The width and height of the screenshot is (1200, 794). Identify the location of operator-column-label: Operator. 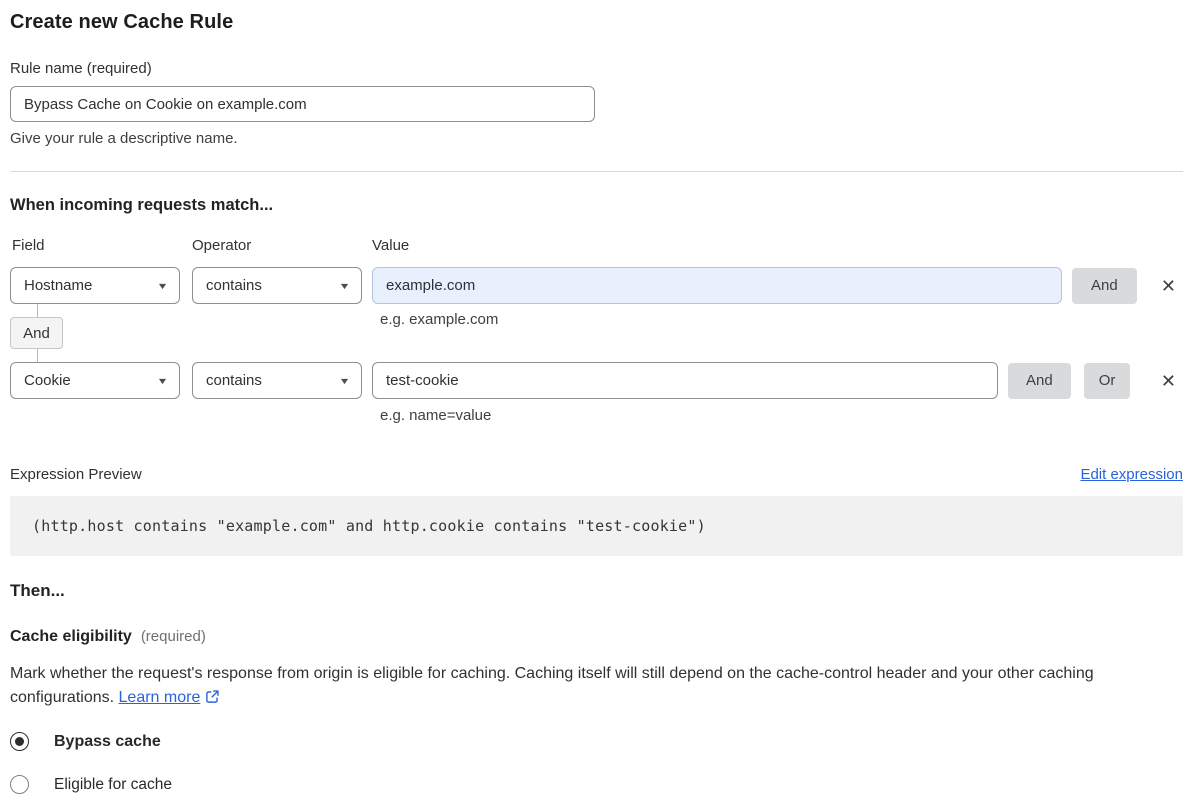
(222, 245).